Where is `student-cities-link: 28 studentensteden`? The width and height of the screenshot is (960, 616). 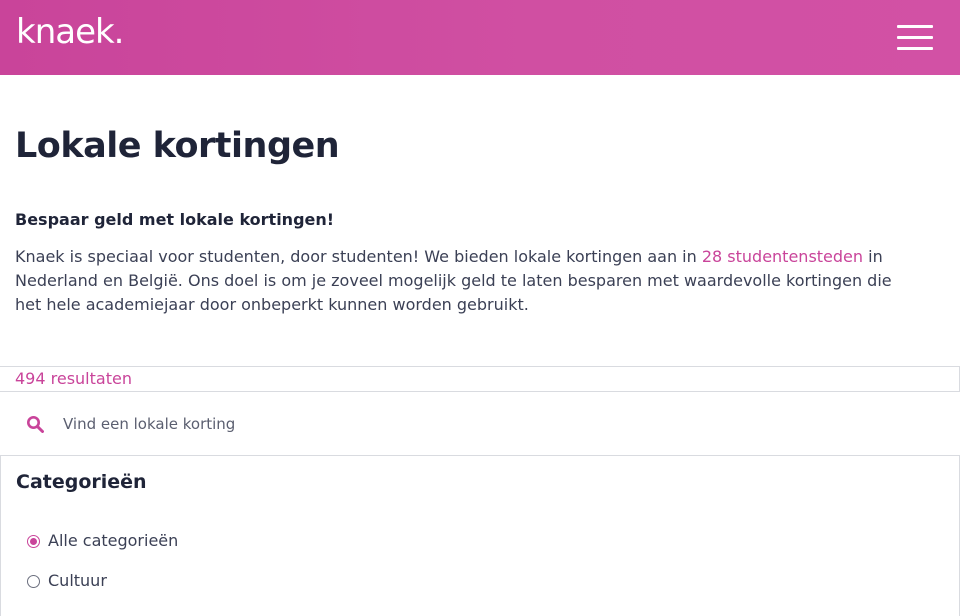 student-cities-link: 28 studentensteden is located at coordinates (782, 256).